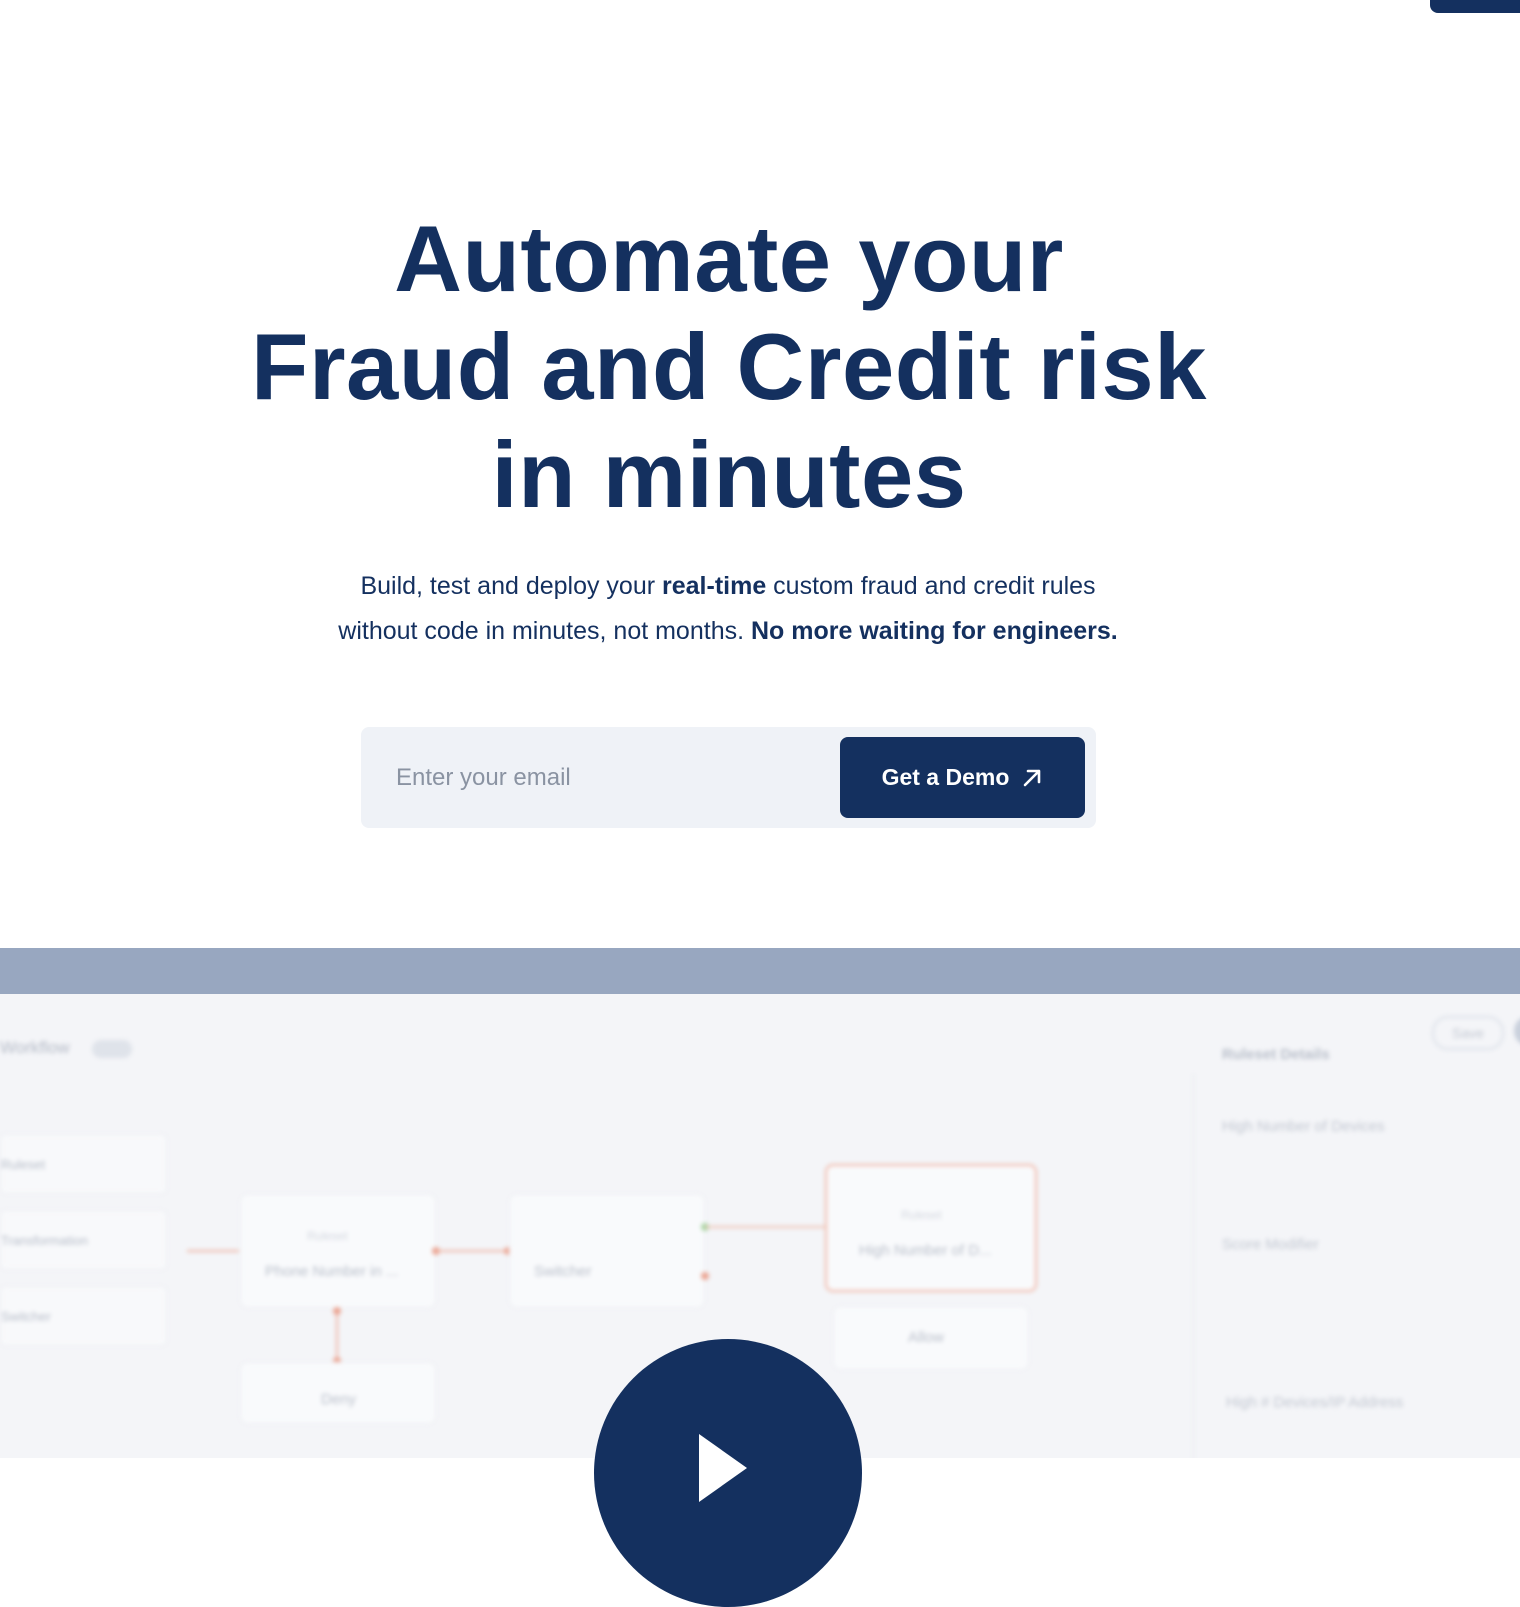 The height and width of the screenshot is (1607, 1520). Describe the element at coordinates (44, 1240) in the screenshot. I see `sidebar-item-label: Transformation` at that location.